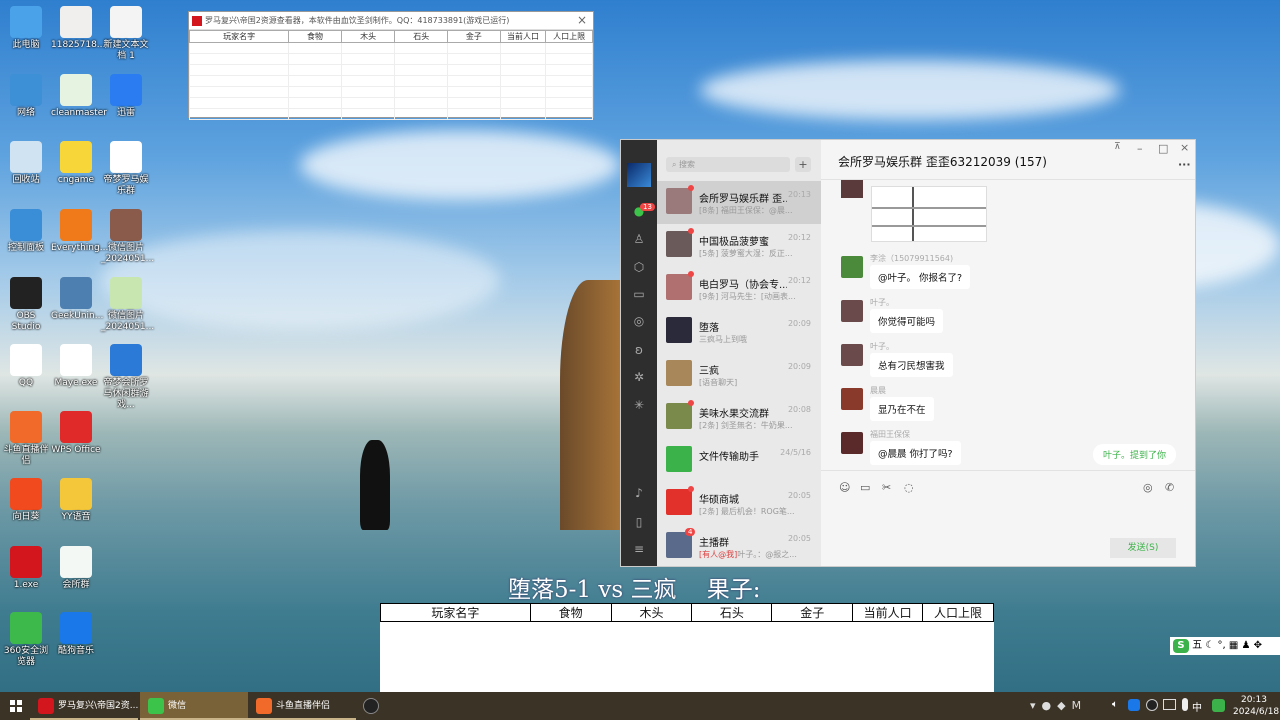 The image size is (1280, 720). What do you see at coordinates (639, 405) in the screenshot?
I see `mini-programs-icon: ✳` at bounding box center [639, 405].